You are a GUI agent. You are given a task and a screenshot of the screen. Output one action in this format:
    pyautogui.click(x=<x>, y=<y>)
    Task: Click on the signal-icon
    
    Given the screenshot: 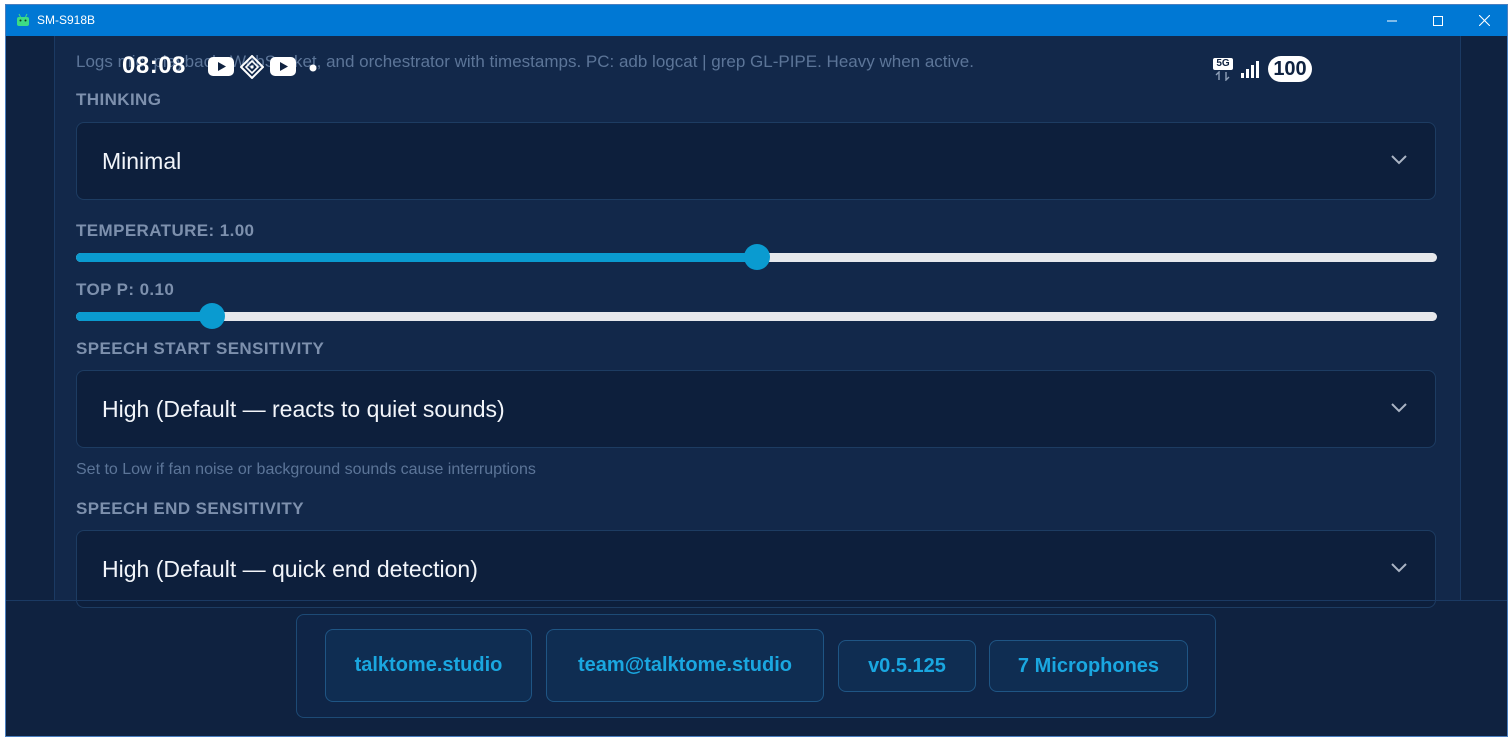 What is the action you would take?
    pyautogui.click(x=1250, y=69)
    